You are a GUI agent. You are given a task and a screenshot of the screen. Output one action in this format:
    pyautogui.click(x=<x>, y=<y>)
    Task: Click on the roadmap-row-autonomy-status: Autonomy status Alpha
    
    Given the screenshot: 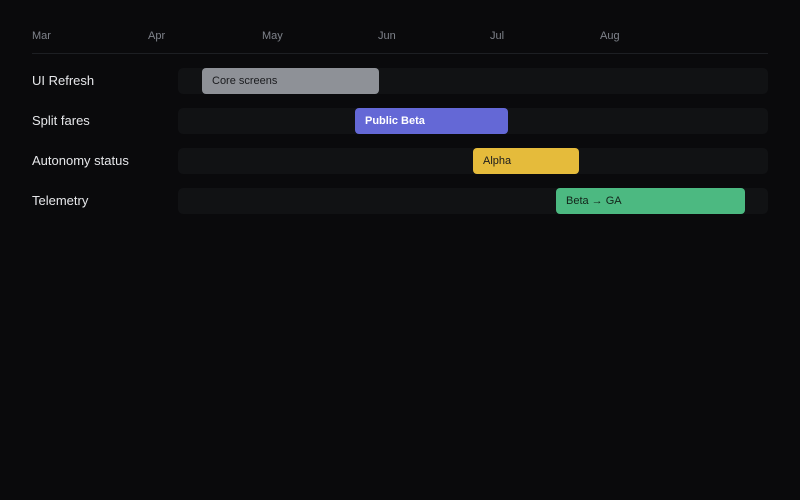 What is the action you would take?
    pyautogui.click(x=400, y=161)
    